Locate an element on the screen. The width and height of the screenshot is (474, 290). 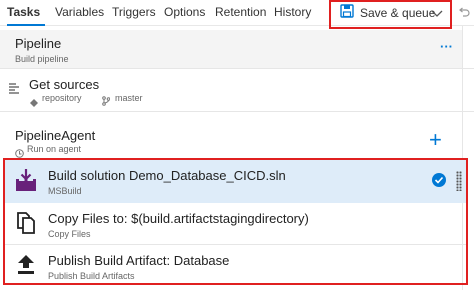
active-tab-indicator is located at coordinates (26, 25).